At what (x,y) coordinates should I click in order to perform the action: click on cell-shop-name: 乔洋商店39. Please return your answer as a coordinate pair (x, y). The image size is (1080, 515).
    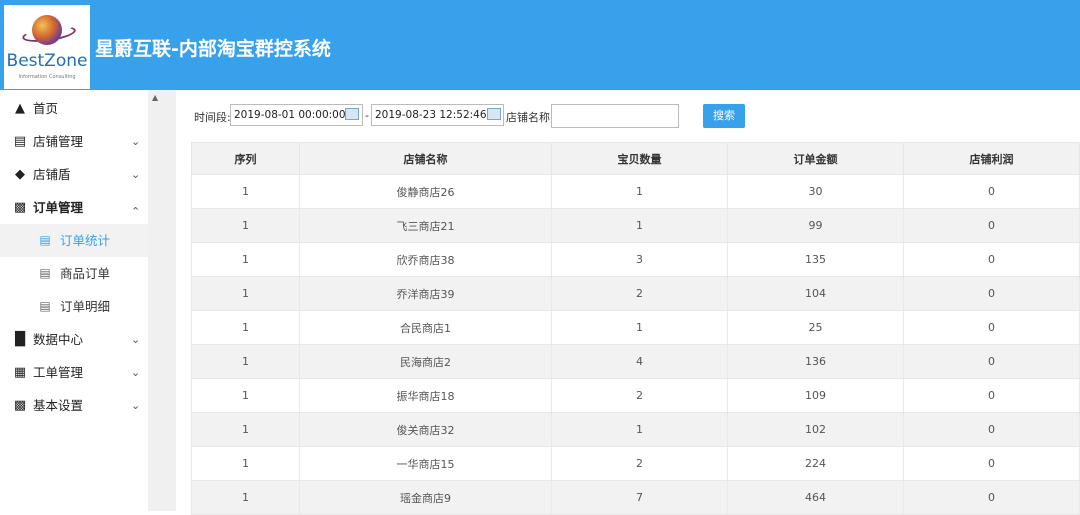
    Looking at the image, I should click on (425, 293).